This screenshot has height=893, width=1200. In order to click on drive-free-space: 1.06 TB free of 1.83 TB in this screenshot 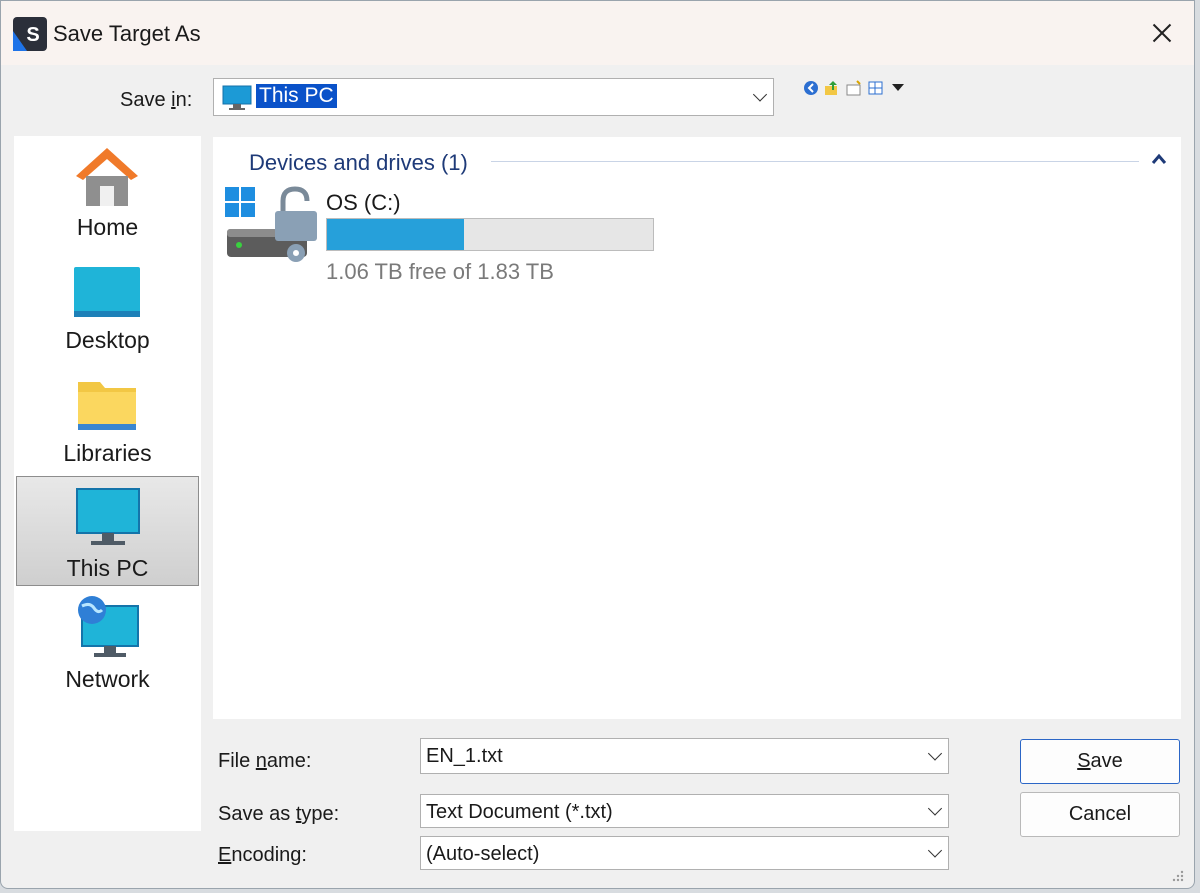, I will do `click(440, 271)`.